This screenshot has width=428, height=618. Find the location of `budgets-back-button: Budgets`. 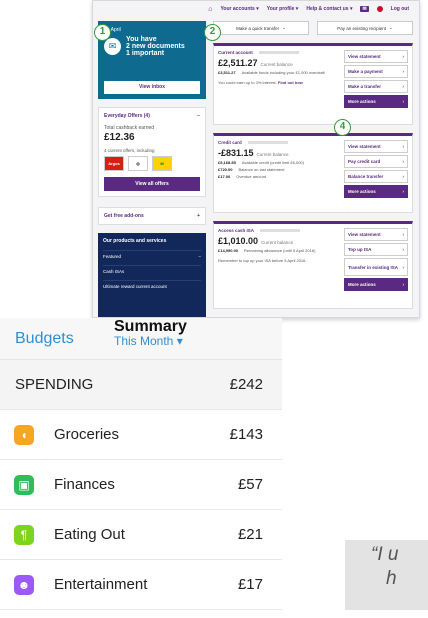

budgets-back-button: Budgets is located at coordinates (44, 339).